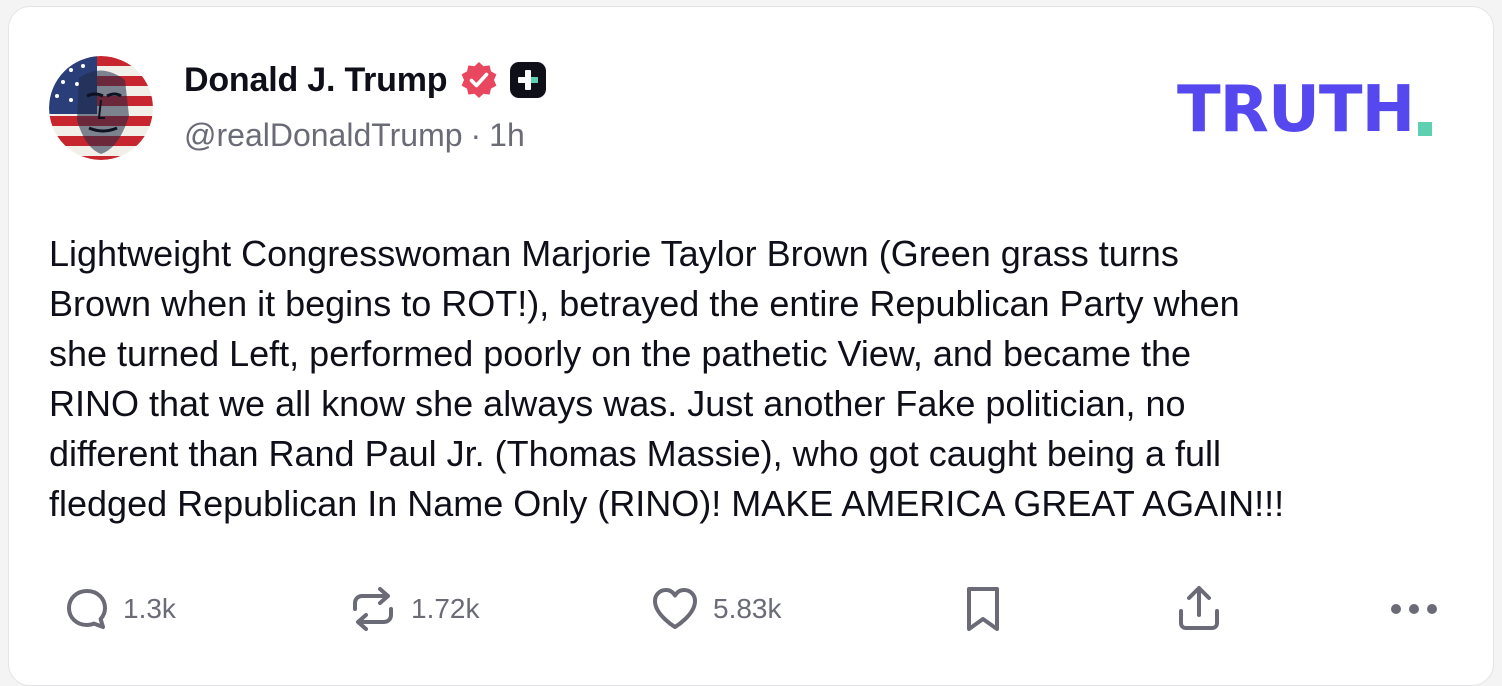 Image resolution: width=1502 pixels, height=686 pixels. I want to click on author-meta: @realDonaldTrump · 1h, so click(354, 135).